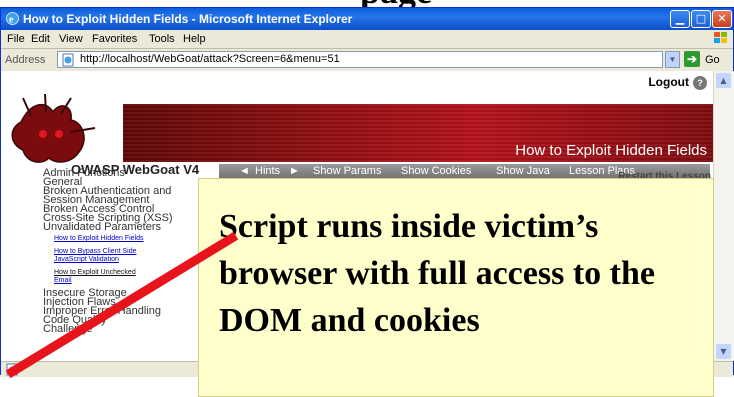  What do you see at coordinates (700, 82) in the screenshot?
I see `help-icon: ?` at bounding box center [700, 82].